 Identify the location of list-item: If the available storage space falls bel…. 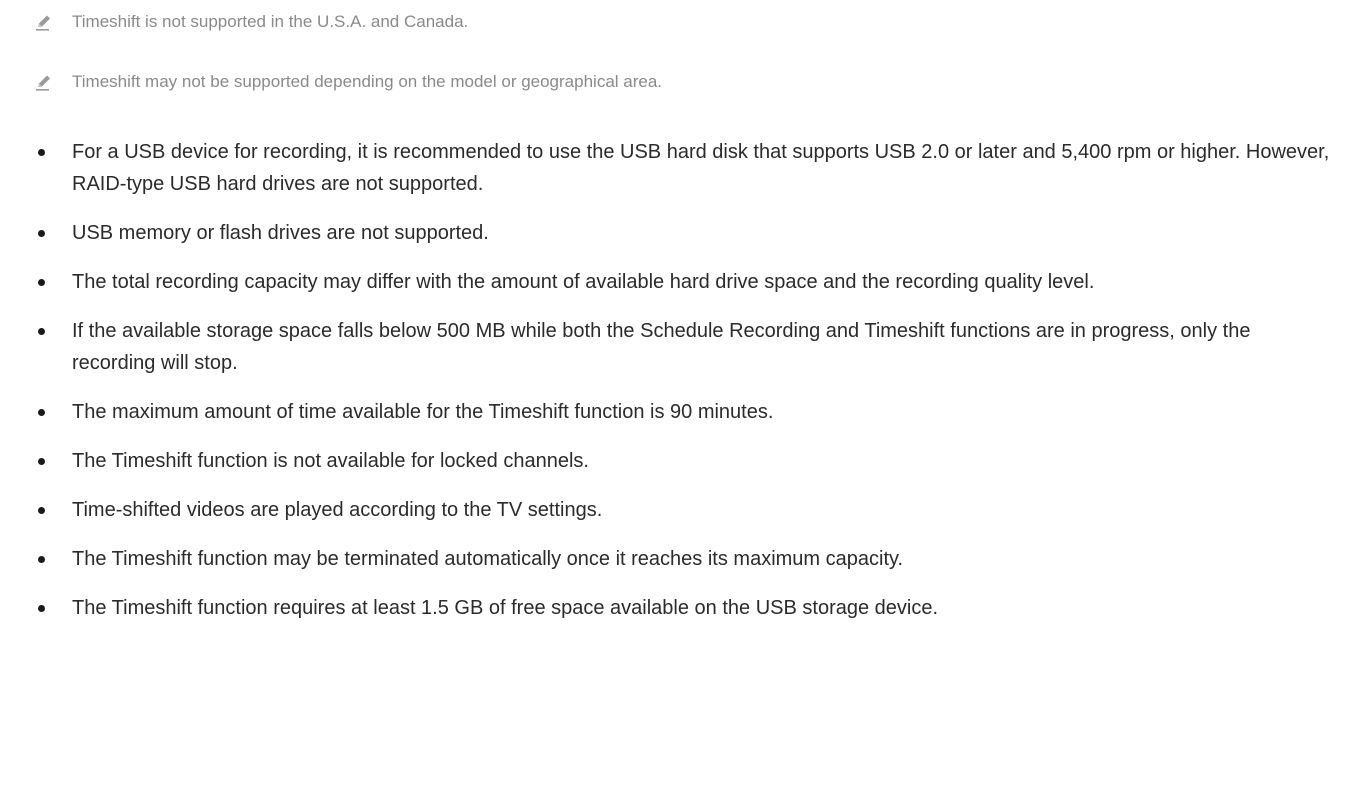
(688, 347).